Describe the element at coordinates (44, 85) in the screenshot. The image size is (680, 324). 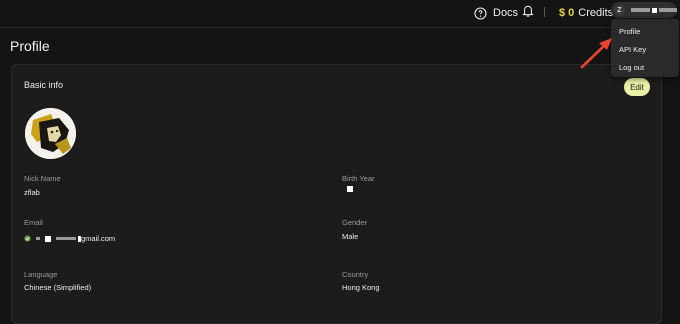
I see `basic-info-title: Basic info` at that location.